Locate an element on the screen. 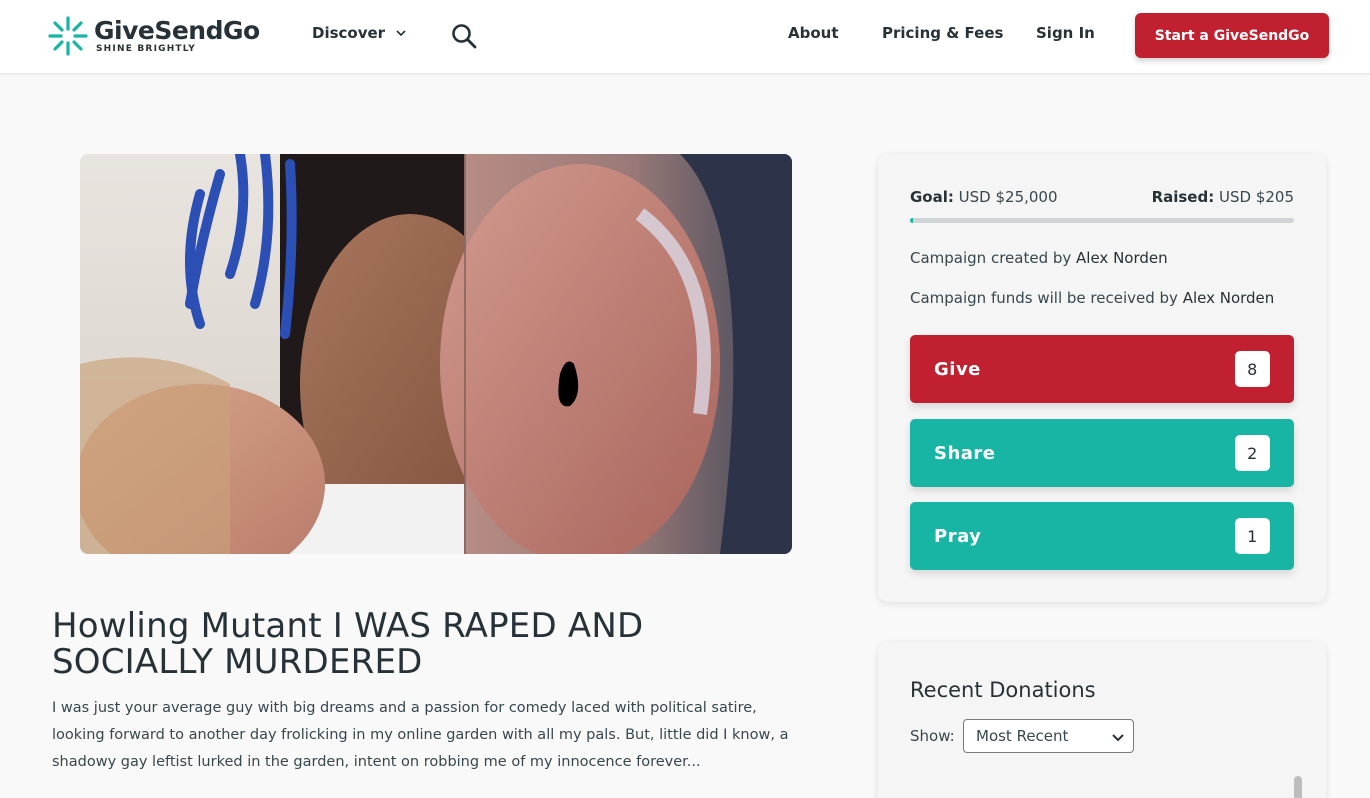 This screenshot has height=798, width=1370. search-icon is located at coordinates (464, 36).